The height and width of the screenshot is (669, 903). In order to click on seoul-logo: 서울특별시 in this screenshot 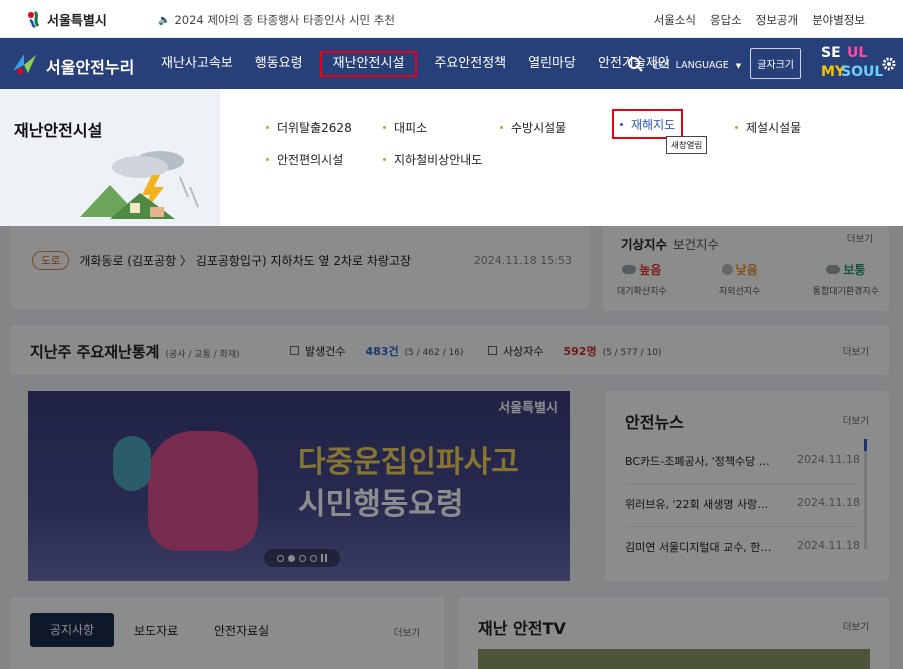, I will do `click(66, 19)`.